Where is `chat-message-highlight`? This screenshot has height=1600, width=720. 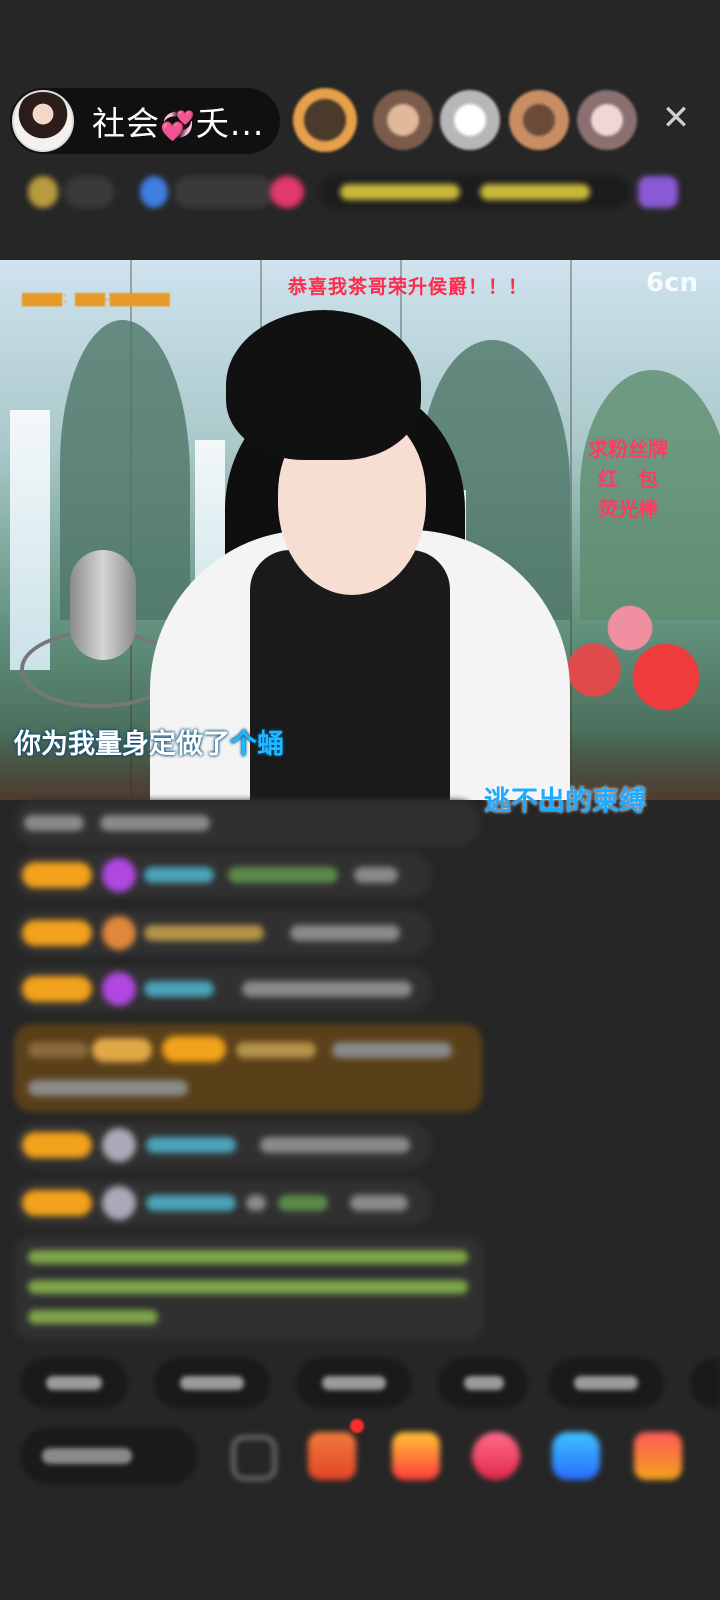
chat-message-highlight is located at coordinates (248, 1068).